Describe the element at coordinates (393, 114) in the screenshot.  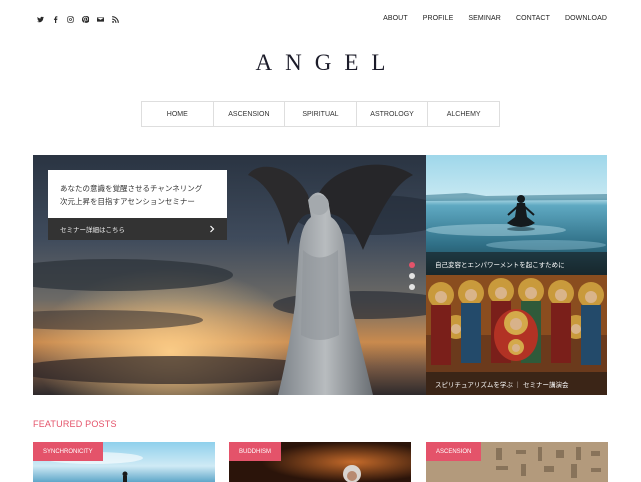
I see `nav-astrology: ASTROLOGY` at that location.